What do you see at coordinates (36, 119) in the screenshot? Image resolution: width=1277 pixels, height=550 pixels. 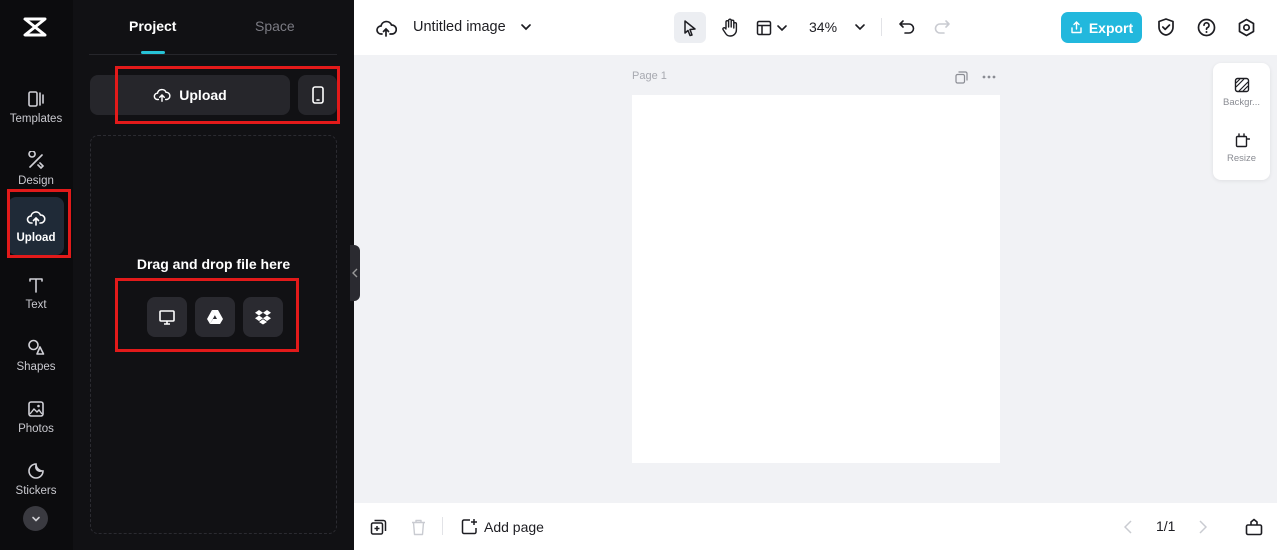 I see `rail-item-label: Templates` at bounding box center [36, 119].